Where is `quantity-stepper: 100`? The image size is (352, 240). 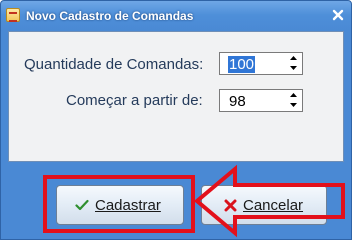 quantity-stepper: 100 is located at coordinates (261, 63).